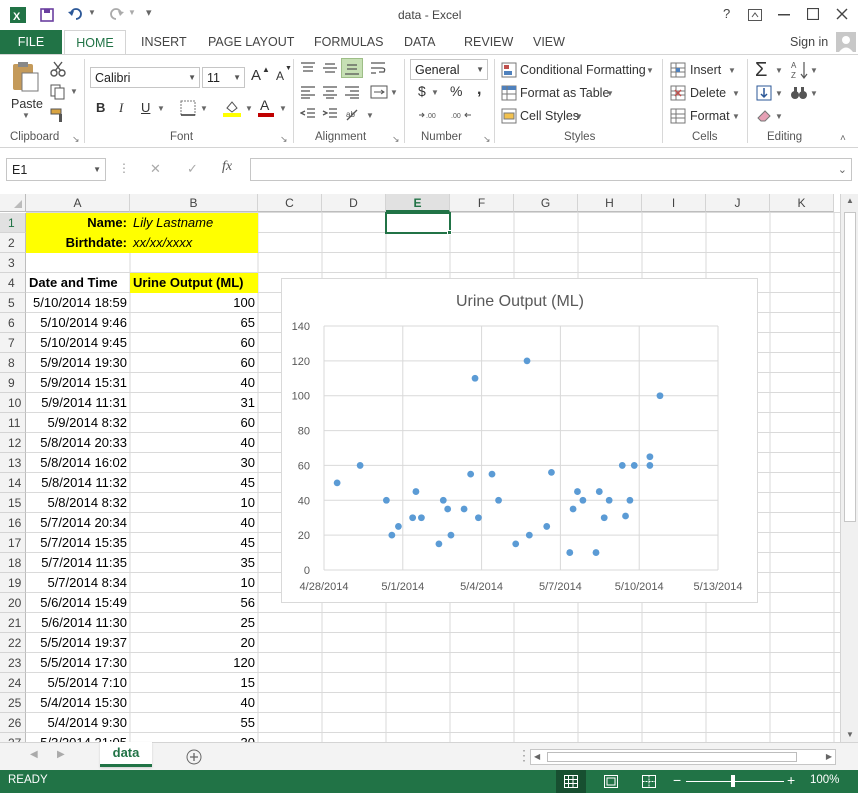  What do you see at coordinates (251, 42) in the screenshot?
I see `tab-page-layout: PAGE LAYOUT` at bounding box center [251, 42].